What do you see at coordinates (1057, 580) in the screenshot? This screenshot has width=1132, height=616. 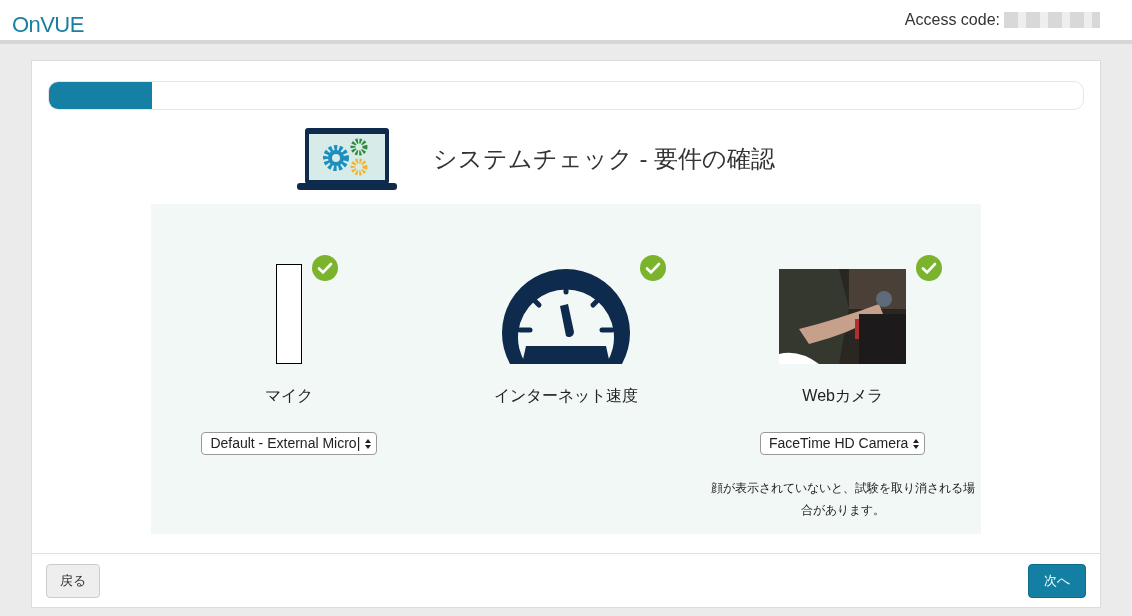 I see `next-button: 次へ` at bounding box center [1057, 580].